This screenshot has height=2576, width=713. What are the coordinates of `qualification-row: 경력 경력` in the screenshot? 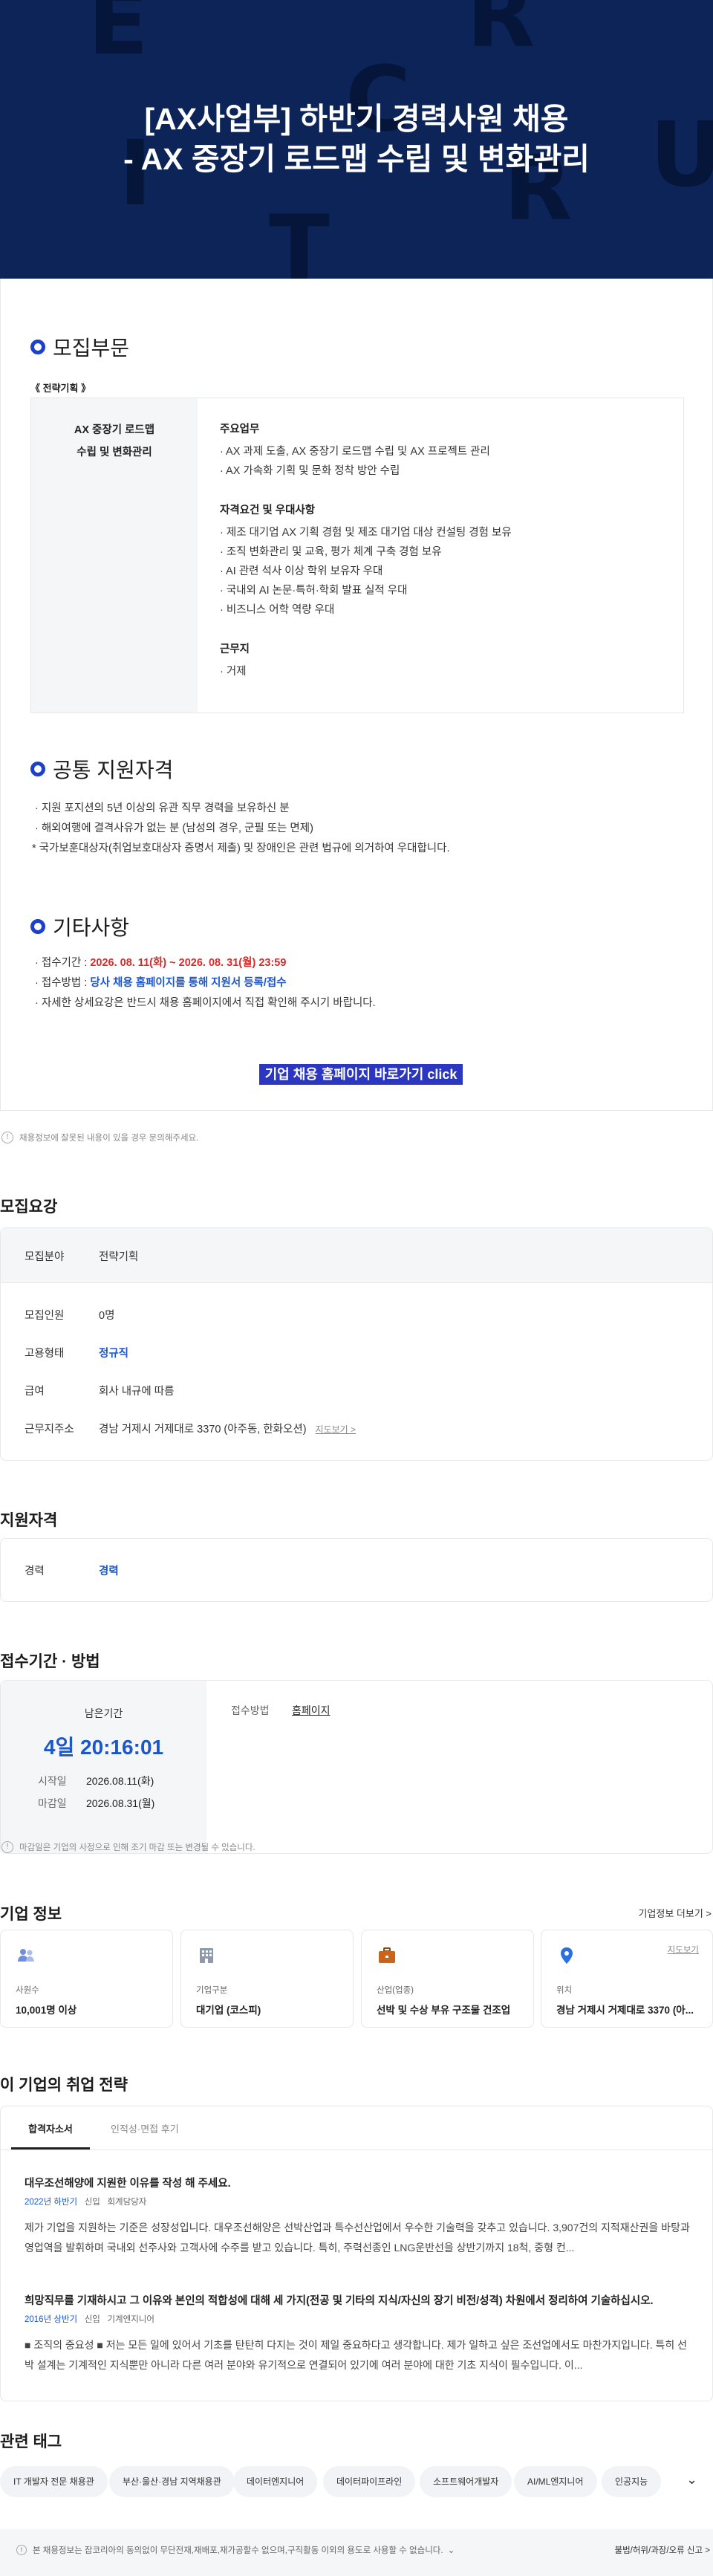 It's located at (72, 1571).